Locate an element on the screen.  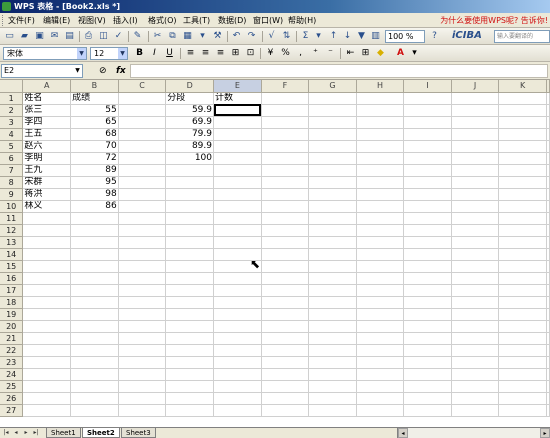
cell: 赵六 is located at coordinates (47, 146).